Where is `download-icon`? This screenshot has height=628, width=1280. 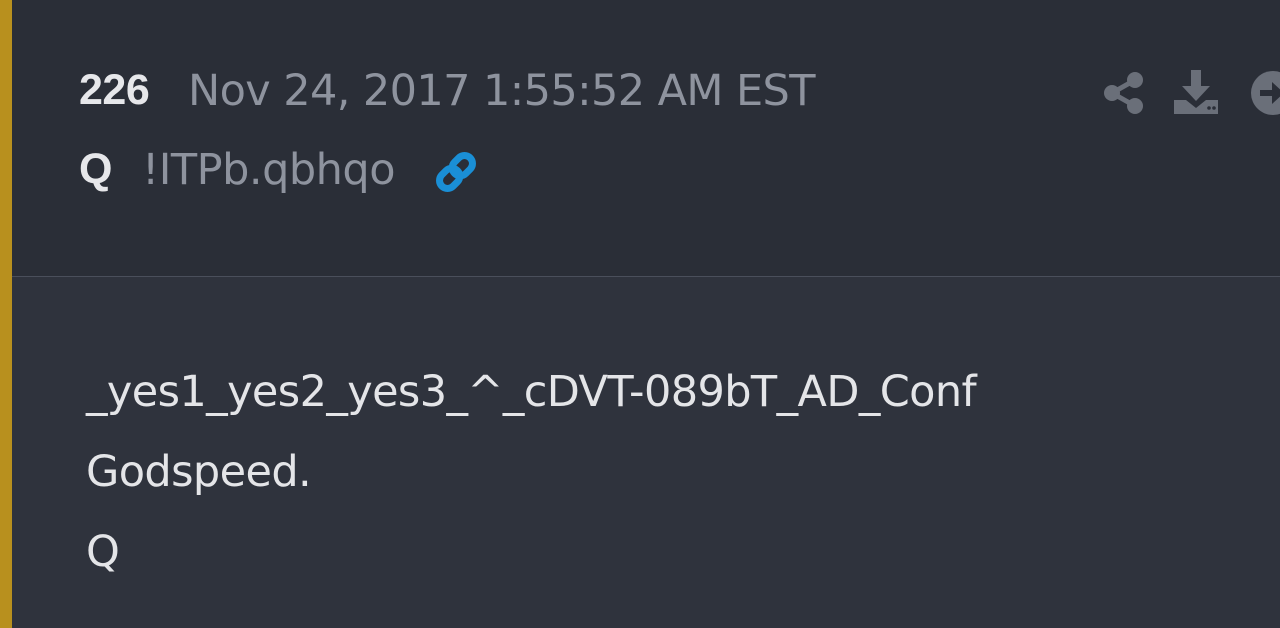
download-icon is located at coordinates (1196, 92).